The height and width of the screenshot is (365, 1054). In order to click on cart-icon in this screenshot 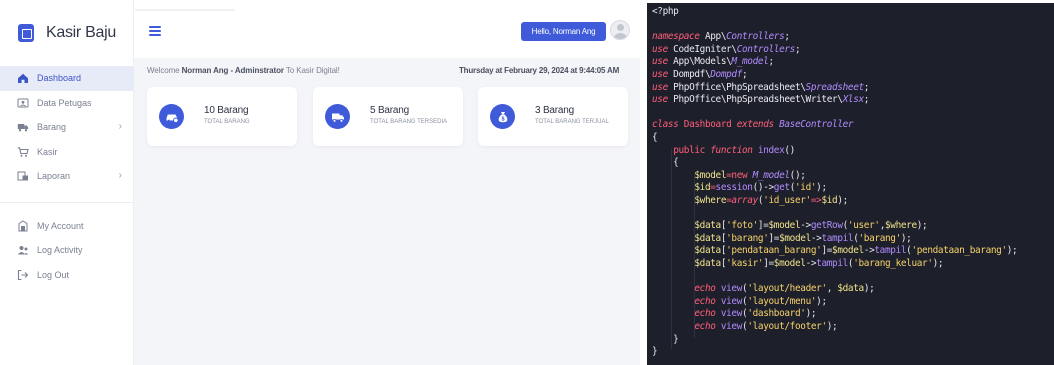, I will do `click(22, 152)`.